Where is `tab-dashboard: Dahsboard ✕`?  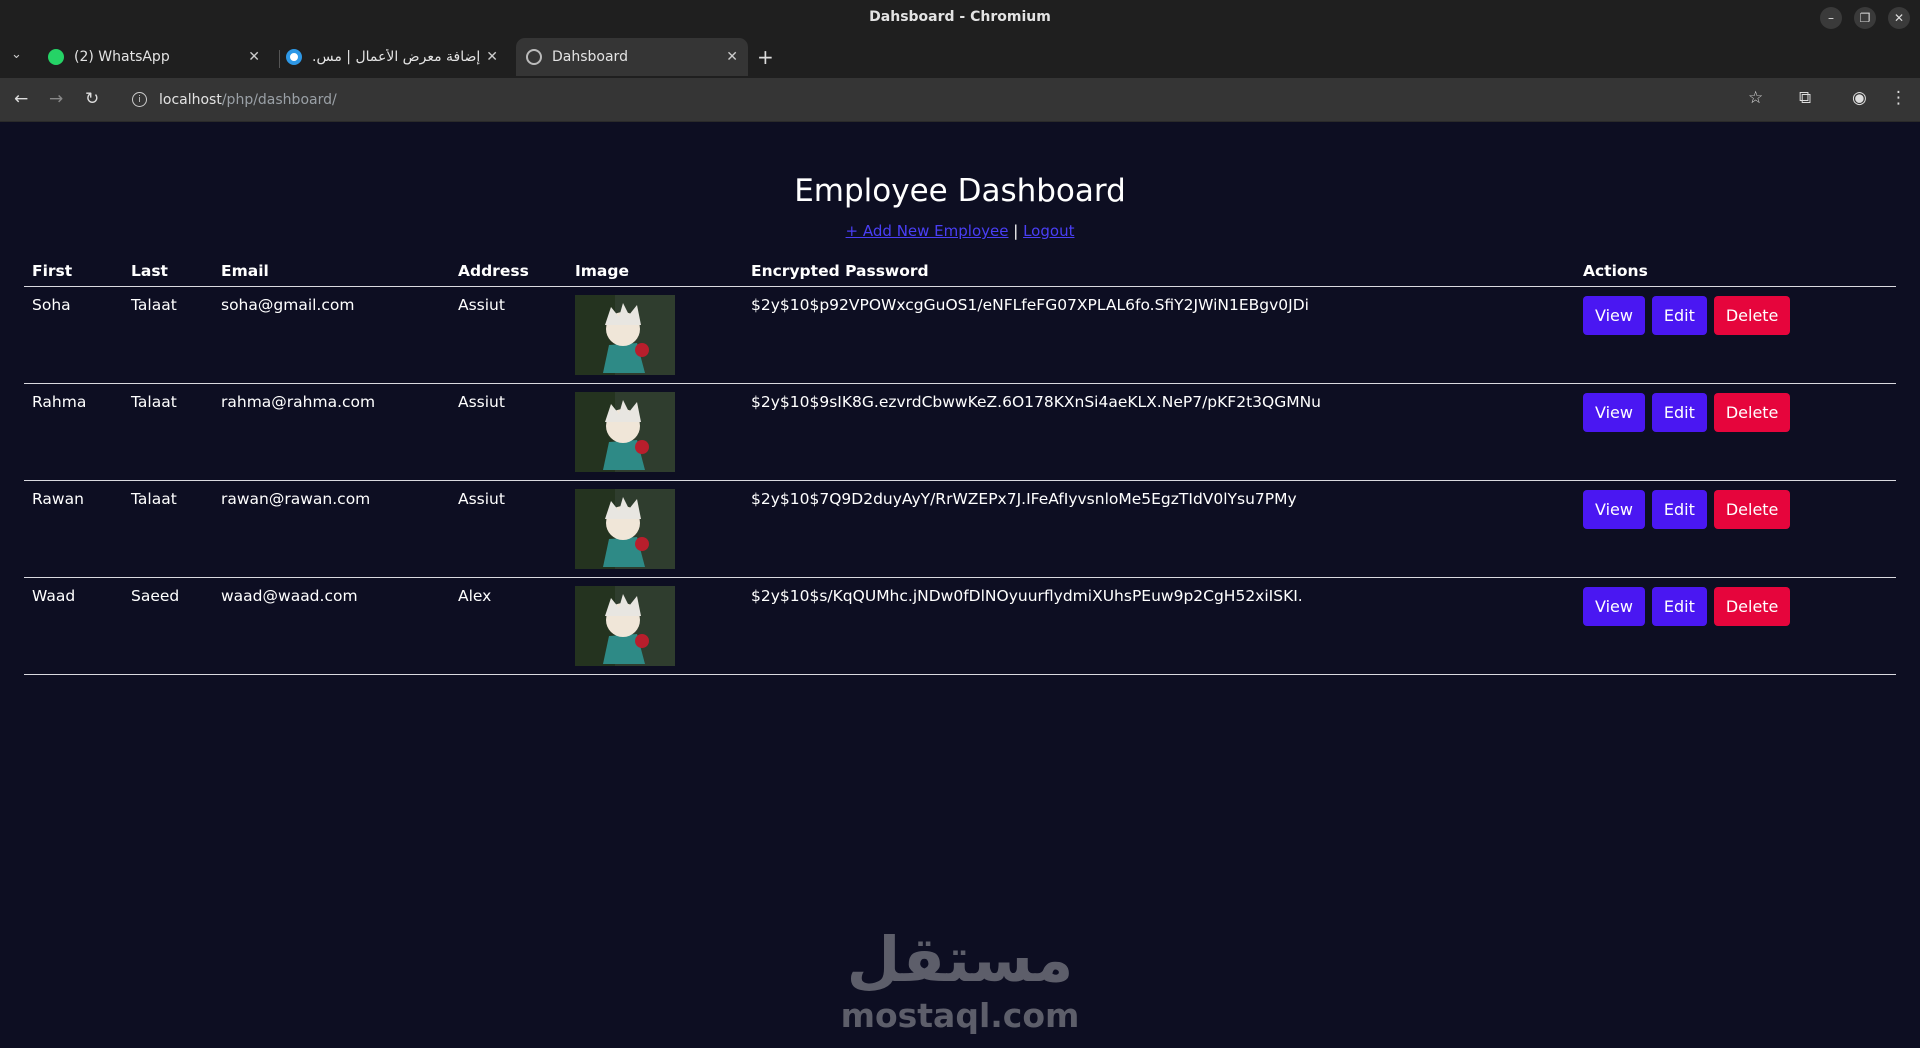 tab-dashboard: Dahsboard ✕ is located at coordinates (632, 57).